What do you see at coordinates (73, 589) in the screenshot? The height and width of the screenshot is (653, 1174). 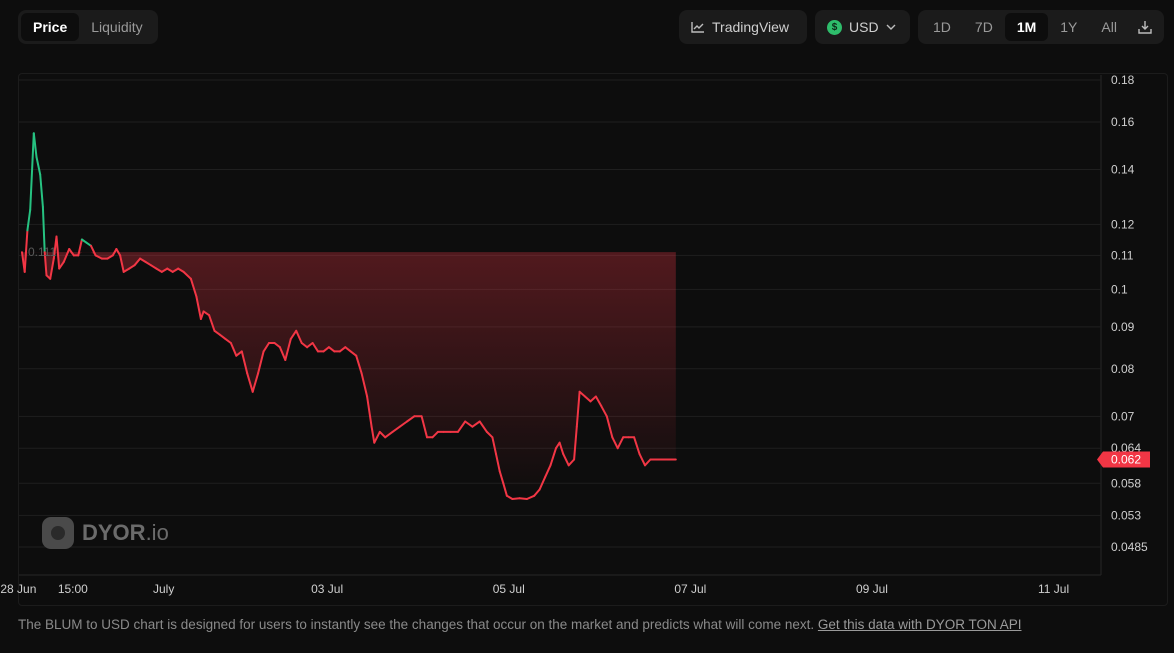 I see `x-tick-label: 15:00` at bounding box center [73, 589].